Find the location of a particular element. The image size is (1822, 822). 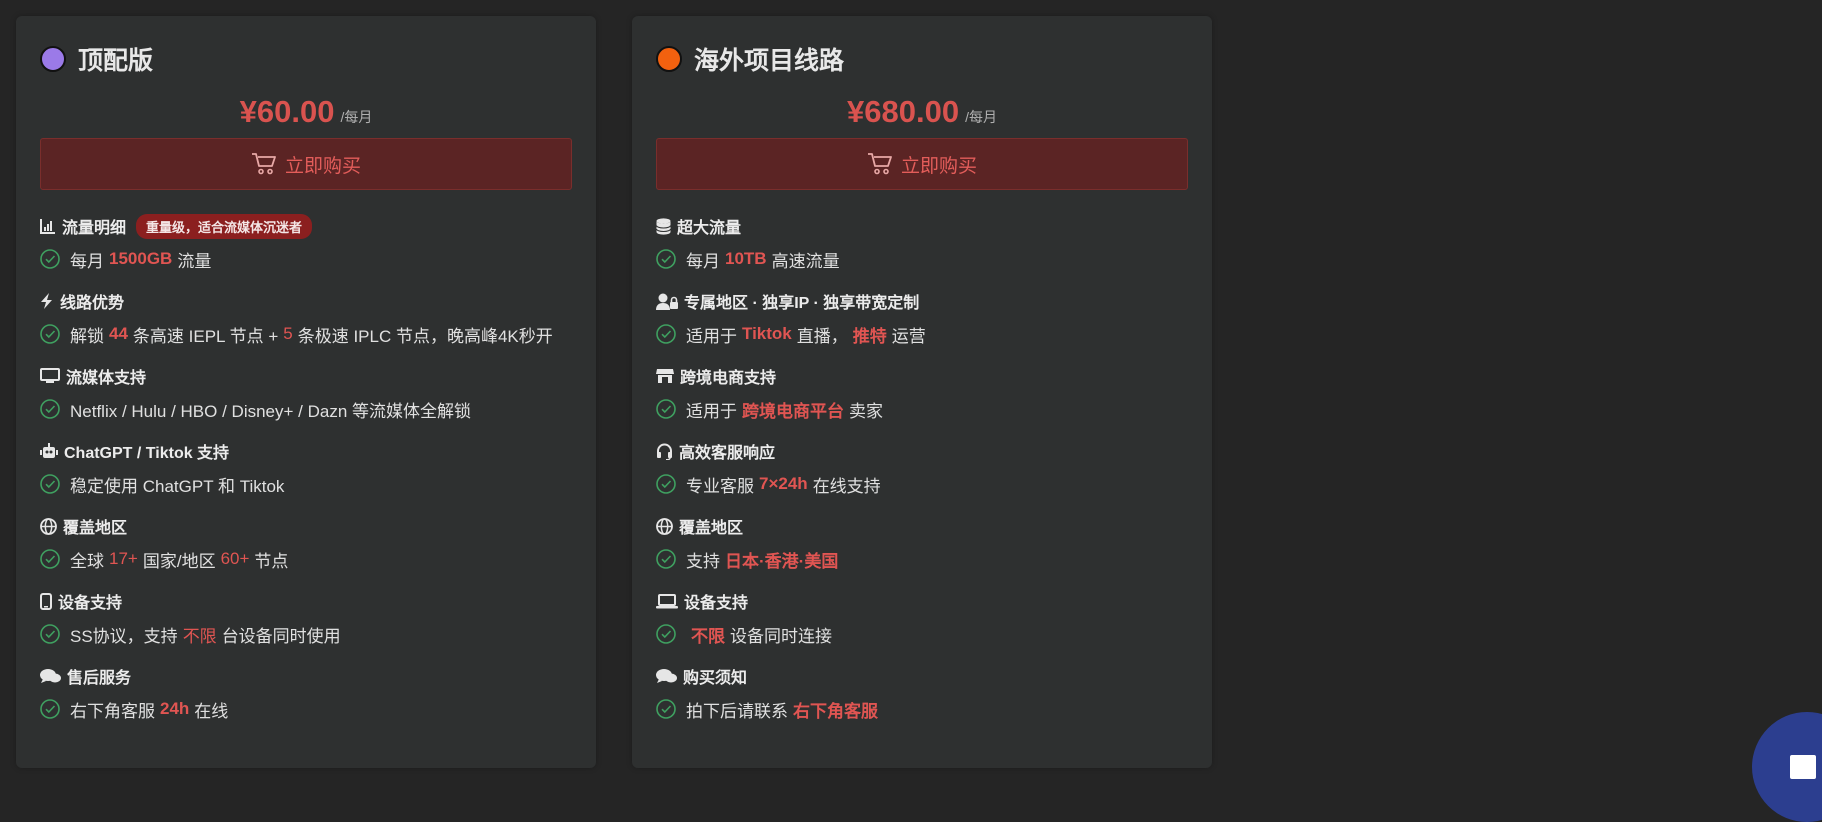

feature-heading: 专属地区 · 独享IP · 独享带宽定制 is located at coordinates (922, 301).